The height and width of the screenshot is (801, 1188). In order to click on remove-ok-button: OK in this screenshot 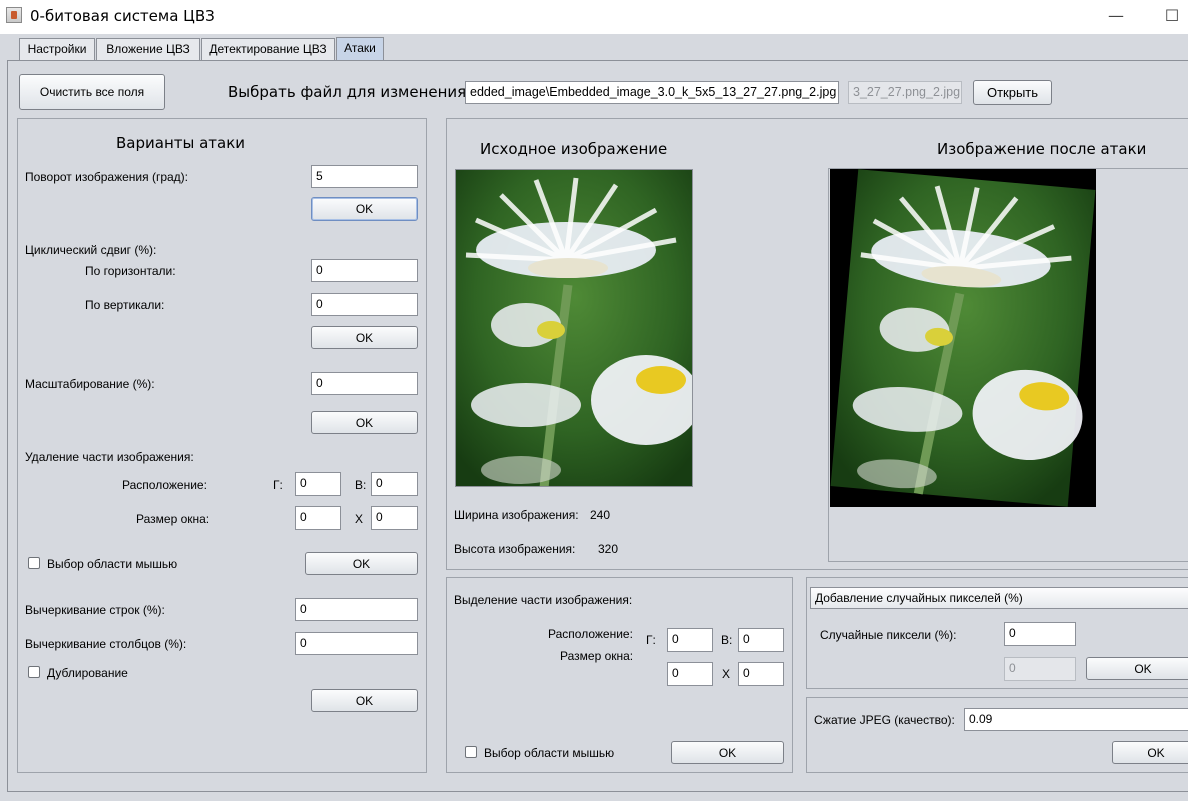, I will do `click(361, 563)`.